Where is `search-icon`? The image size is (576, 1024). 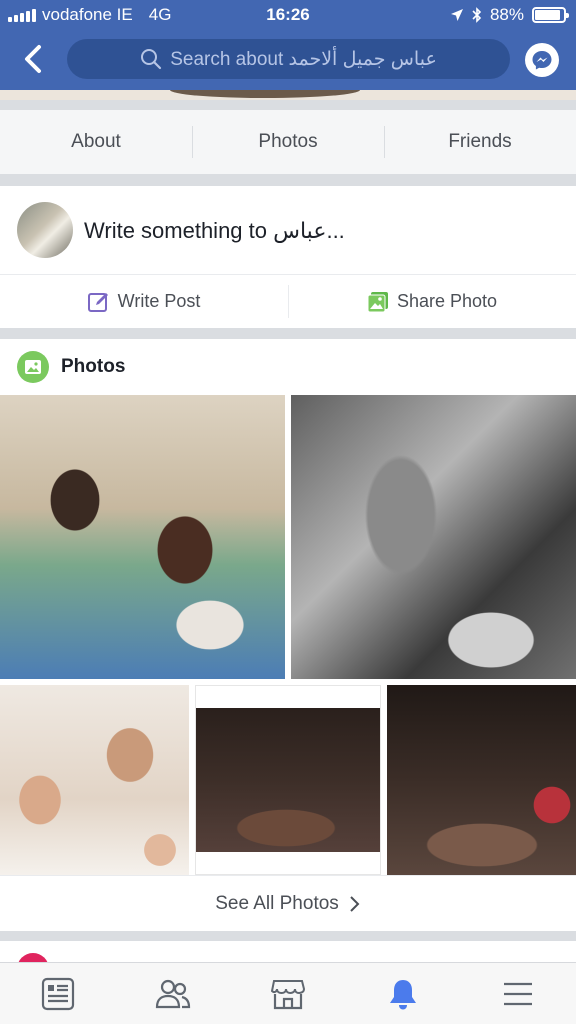
search-icon is located at coordinates (151, 59).